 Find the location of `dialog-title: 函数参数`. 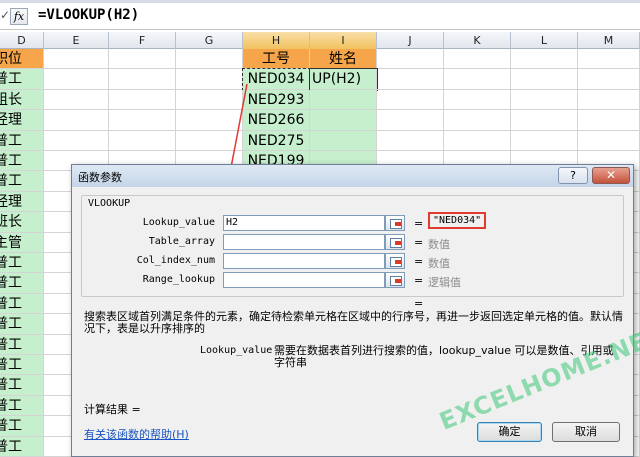

dialog-title: 函数参数 is located at coordinates (100, 177).